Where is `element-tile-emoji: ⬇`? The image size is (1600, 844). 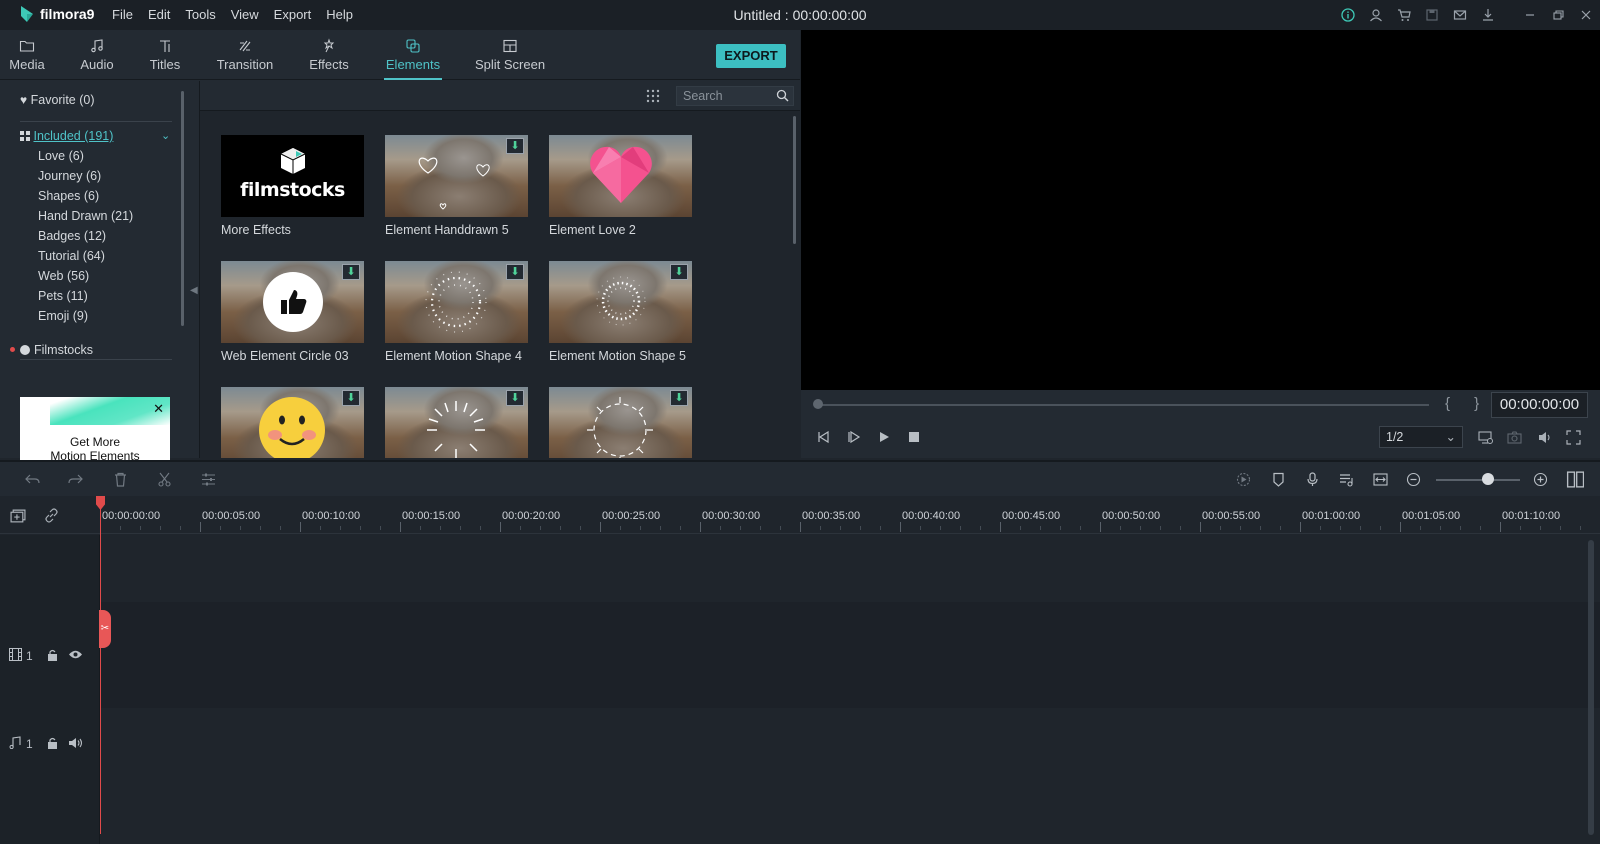
element-tile-emoji: ⬇ is located at coordinates (292, 422).